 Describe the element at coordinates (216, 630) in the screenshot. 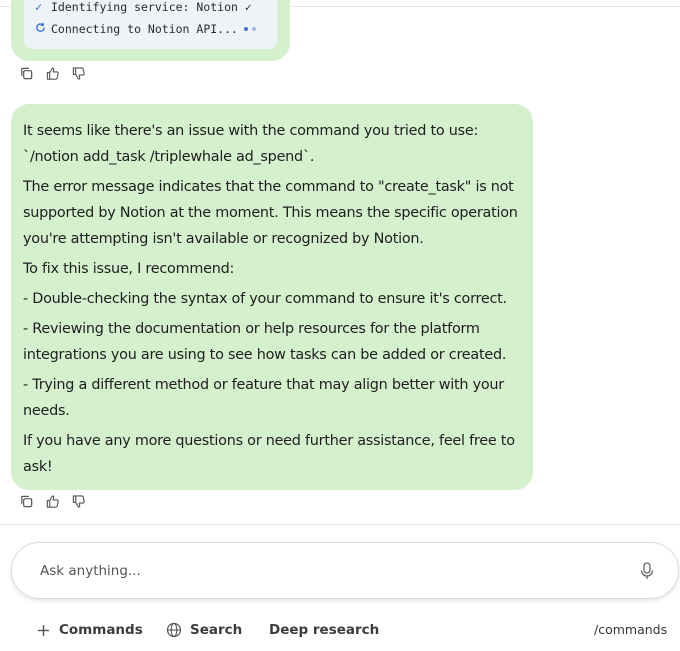

I see `search-label: Search` at that location.